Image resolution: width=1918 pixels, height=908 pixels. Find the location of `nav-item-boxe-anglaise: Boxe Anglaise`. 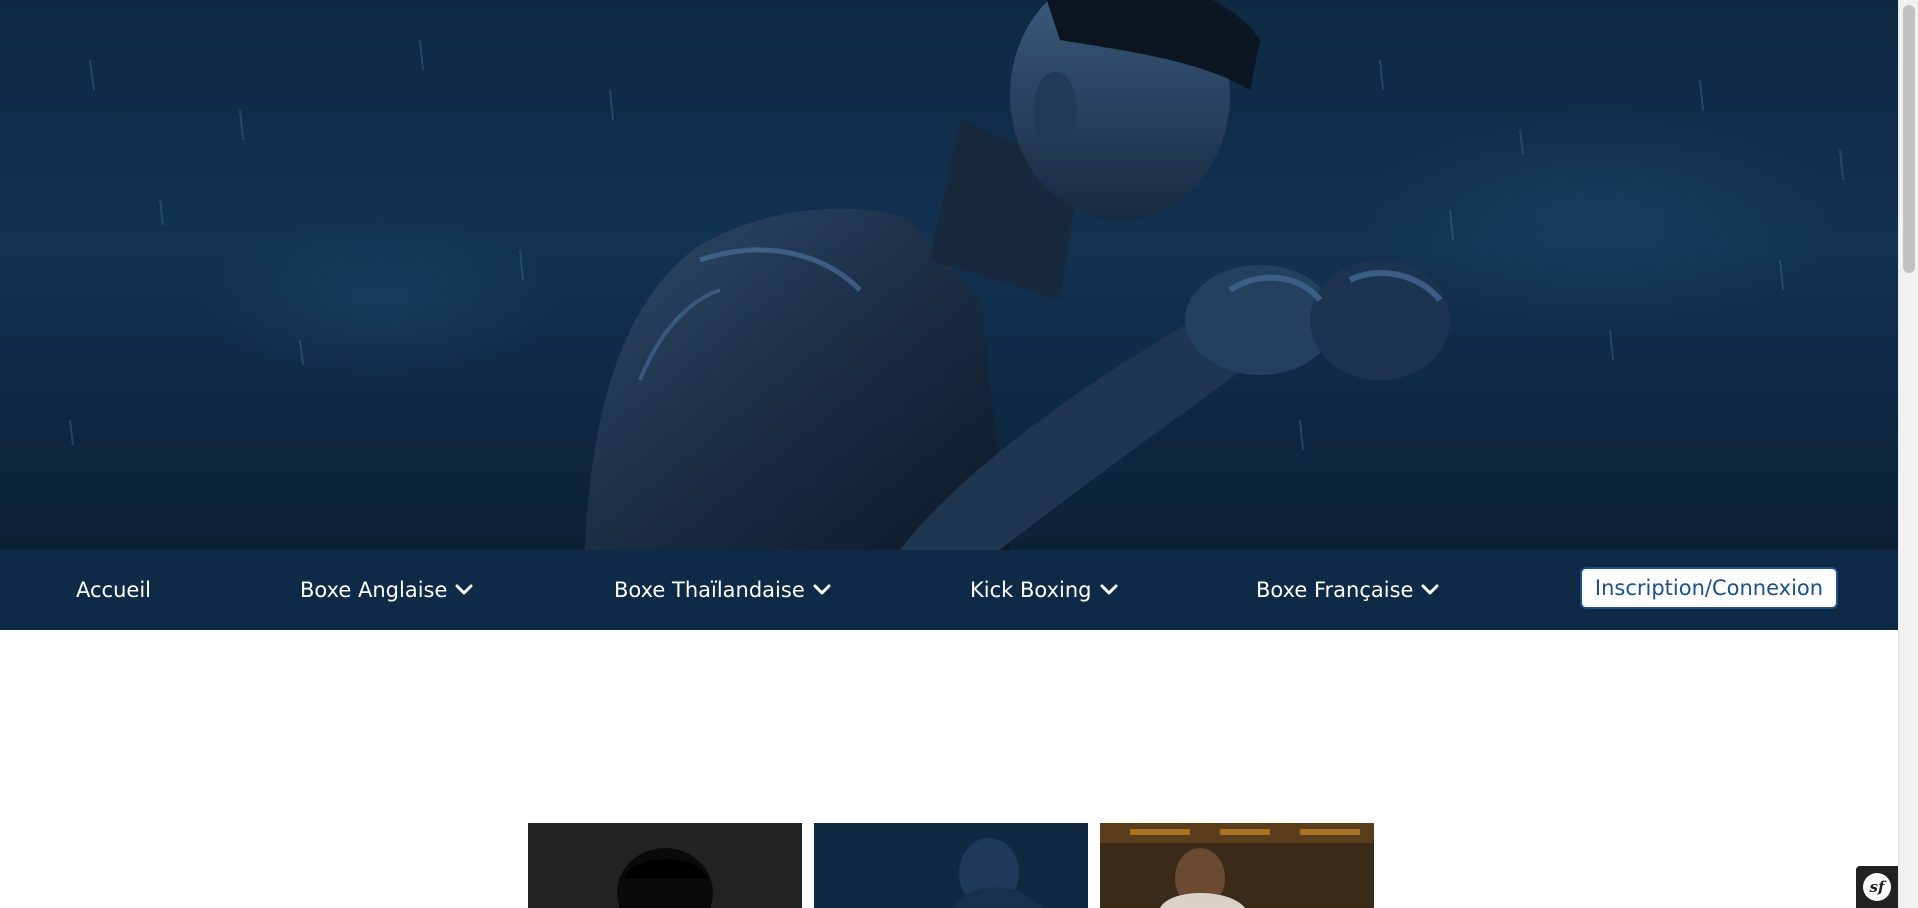

nav-item-boxe-anglaise: Boxe Anglaise is located at coordinates (386, 590).